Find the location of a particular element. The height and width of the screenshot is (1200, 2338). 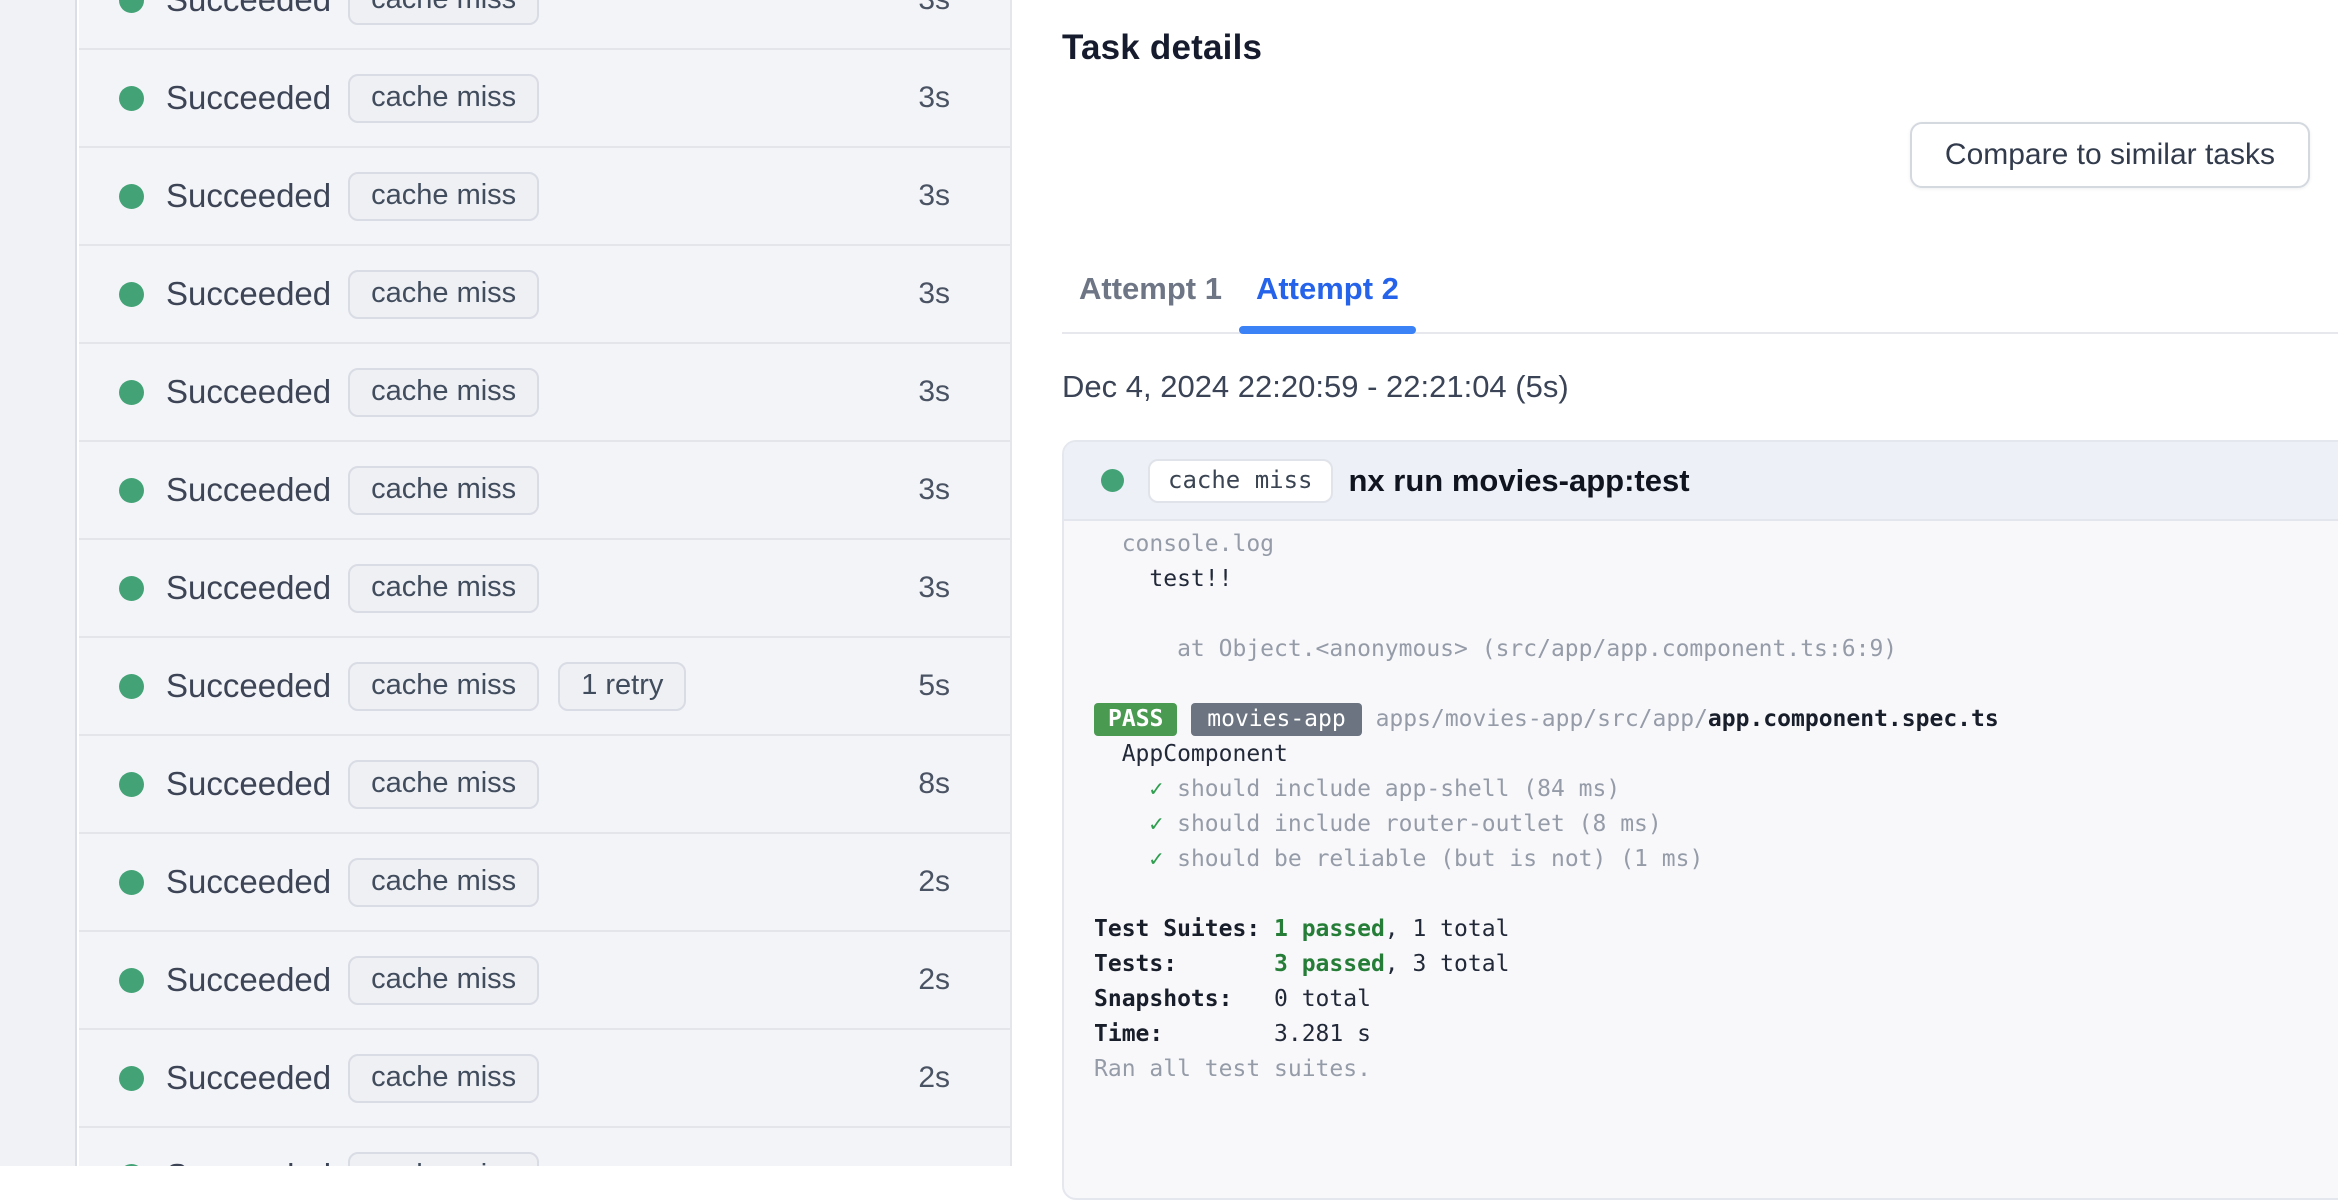

terminal-line: test!! is located at coordinates (1716, 579).